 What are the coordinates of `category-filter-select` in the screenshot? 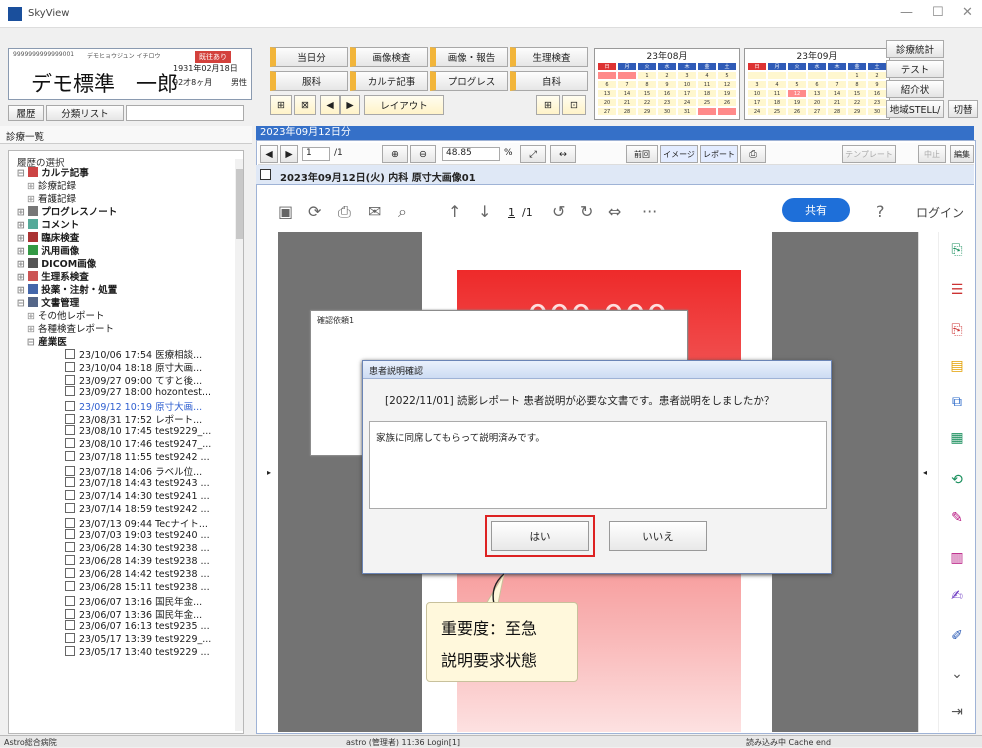 It's located at (185, 113).